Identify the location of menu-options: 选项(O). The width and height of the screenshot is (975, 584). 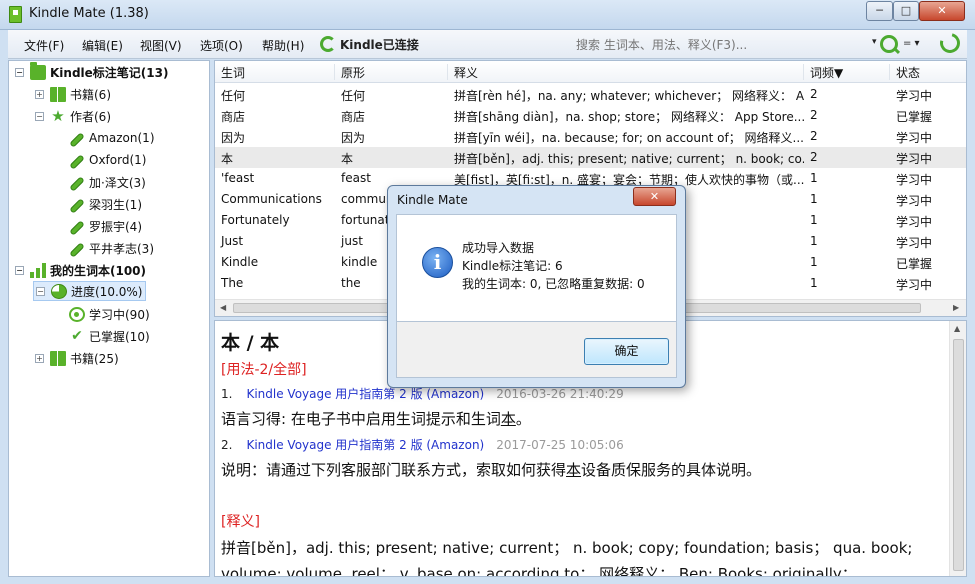
(221, 45).